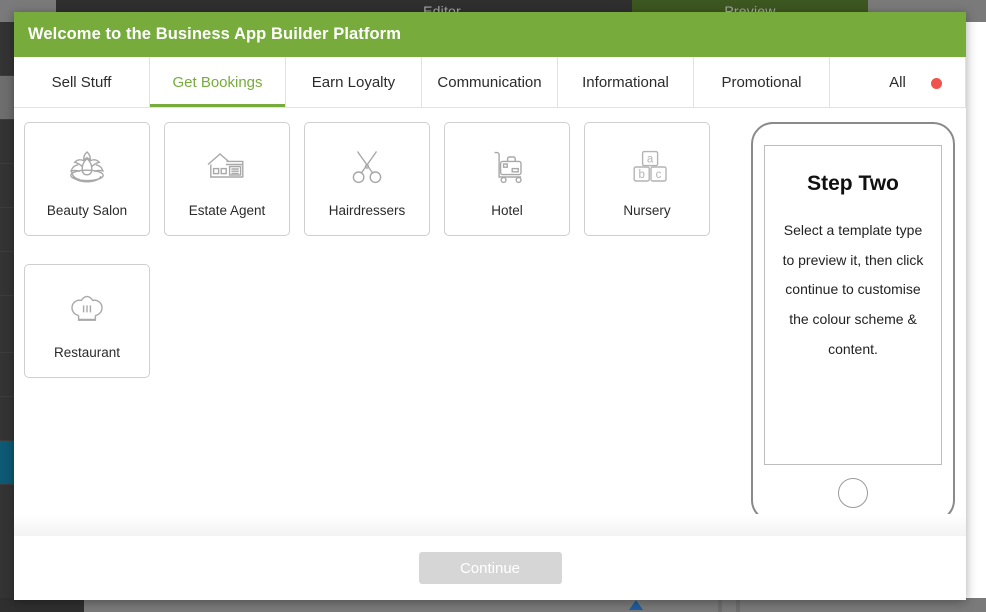 The height and width of the screenshot is (612, 986). I want to click on tab-sell-stuff: Sell Stuff, so click(82, 82).